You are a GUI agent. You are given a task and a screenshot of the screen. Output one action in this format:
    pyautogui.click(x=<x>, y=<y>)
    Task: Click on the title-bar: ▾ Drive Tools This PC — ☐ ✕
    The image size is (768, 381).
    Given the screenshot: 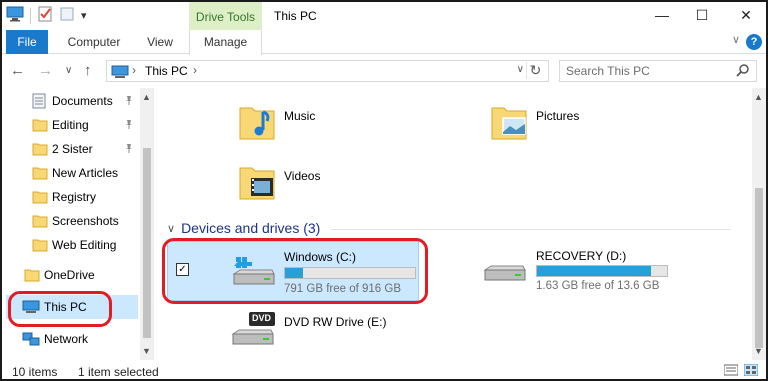 What is the action you would take?
    pyautogui.click(x=384, y=17)
    